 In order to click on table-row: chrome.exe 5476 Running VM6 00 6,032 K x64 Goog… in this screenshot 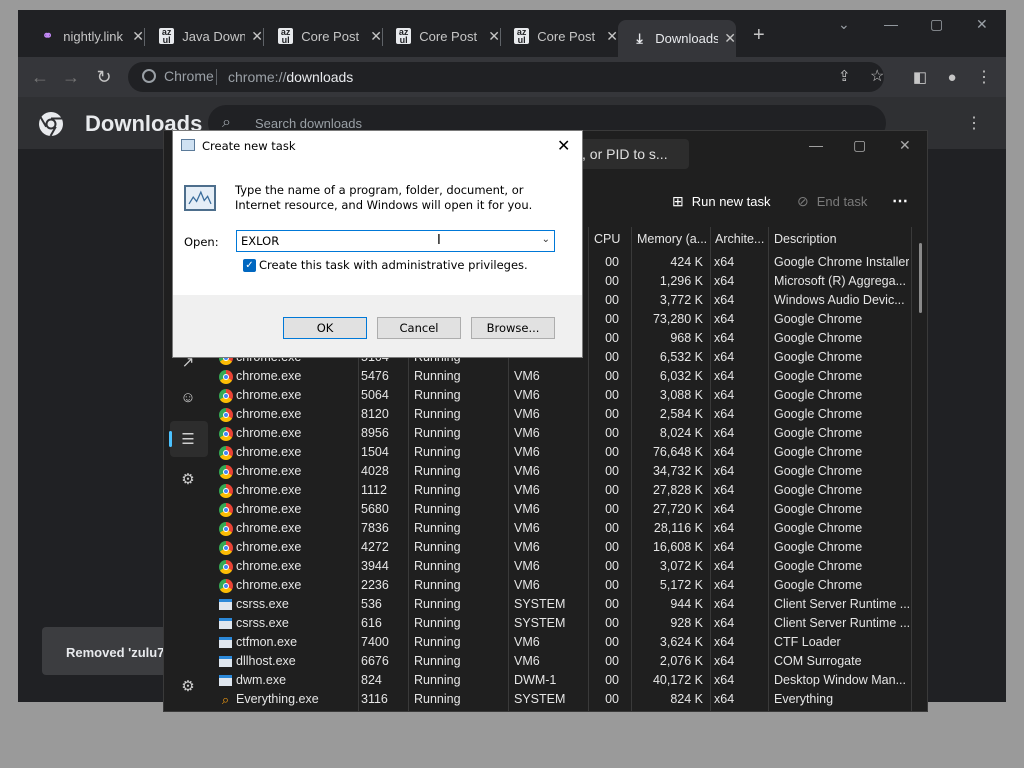, I will do `click(571, 376)`.